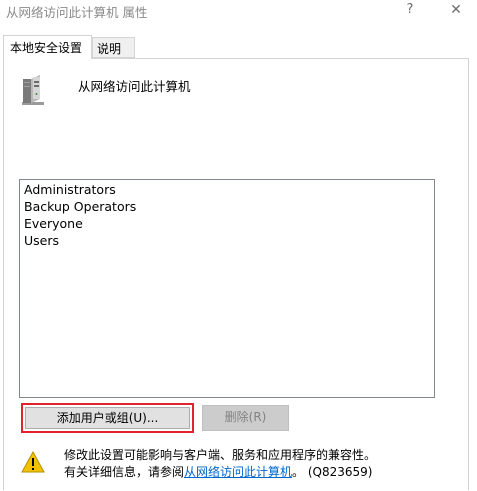 This screenshot has height=491, width=477. I want to click on tab-label: 说明, so click(109, 49).